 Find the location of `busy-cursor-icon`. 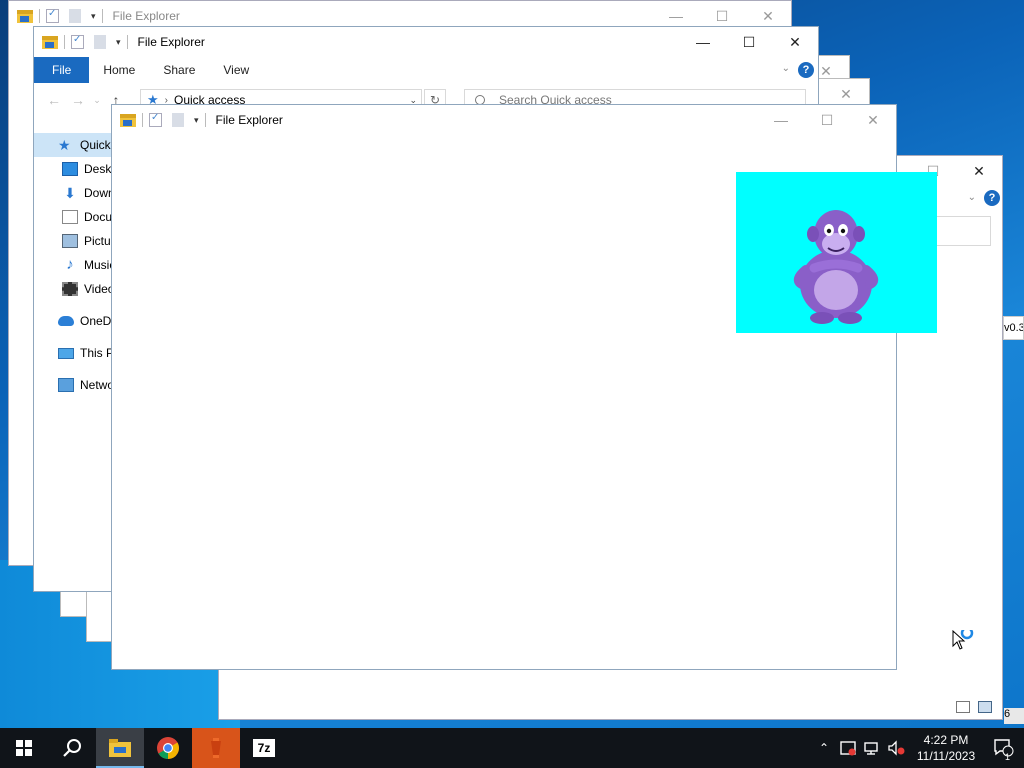

busy-cursor-icon is located at coordinates (965, 641).